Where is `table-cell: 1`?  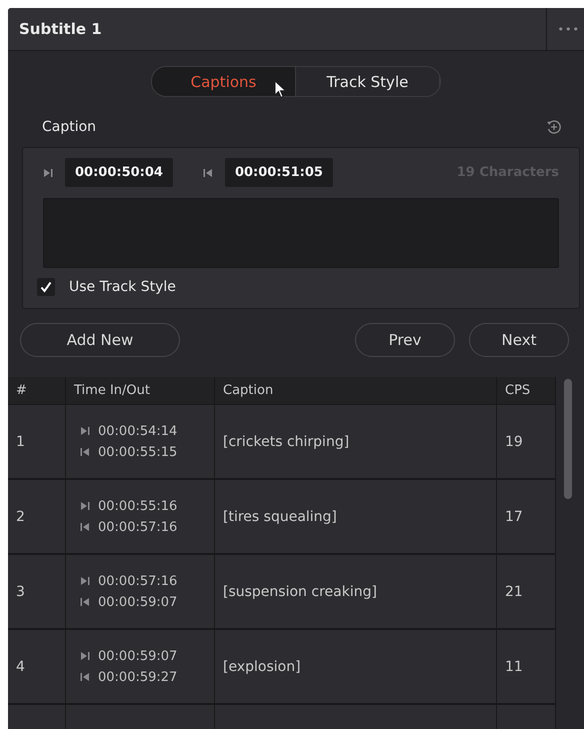
table-cell: 1 is located at coordinates (37, 442).